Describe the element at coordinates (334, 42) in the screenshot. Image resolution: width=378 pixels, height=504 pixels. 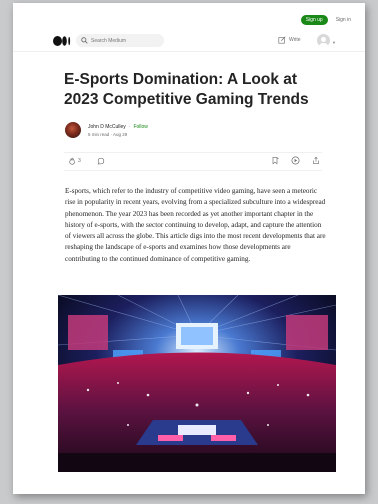
I see `chevron-down-icon: ▼` at that location.